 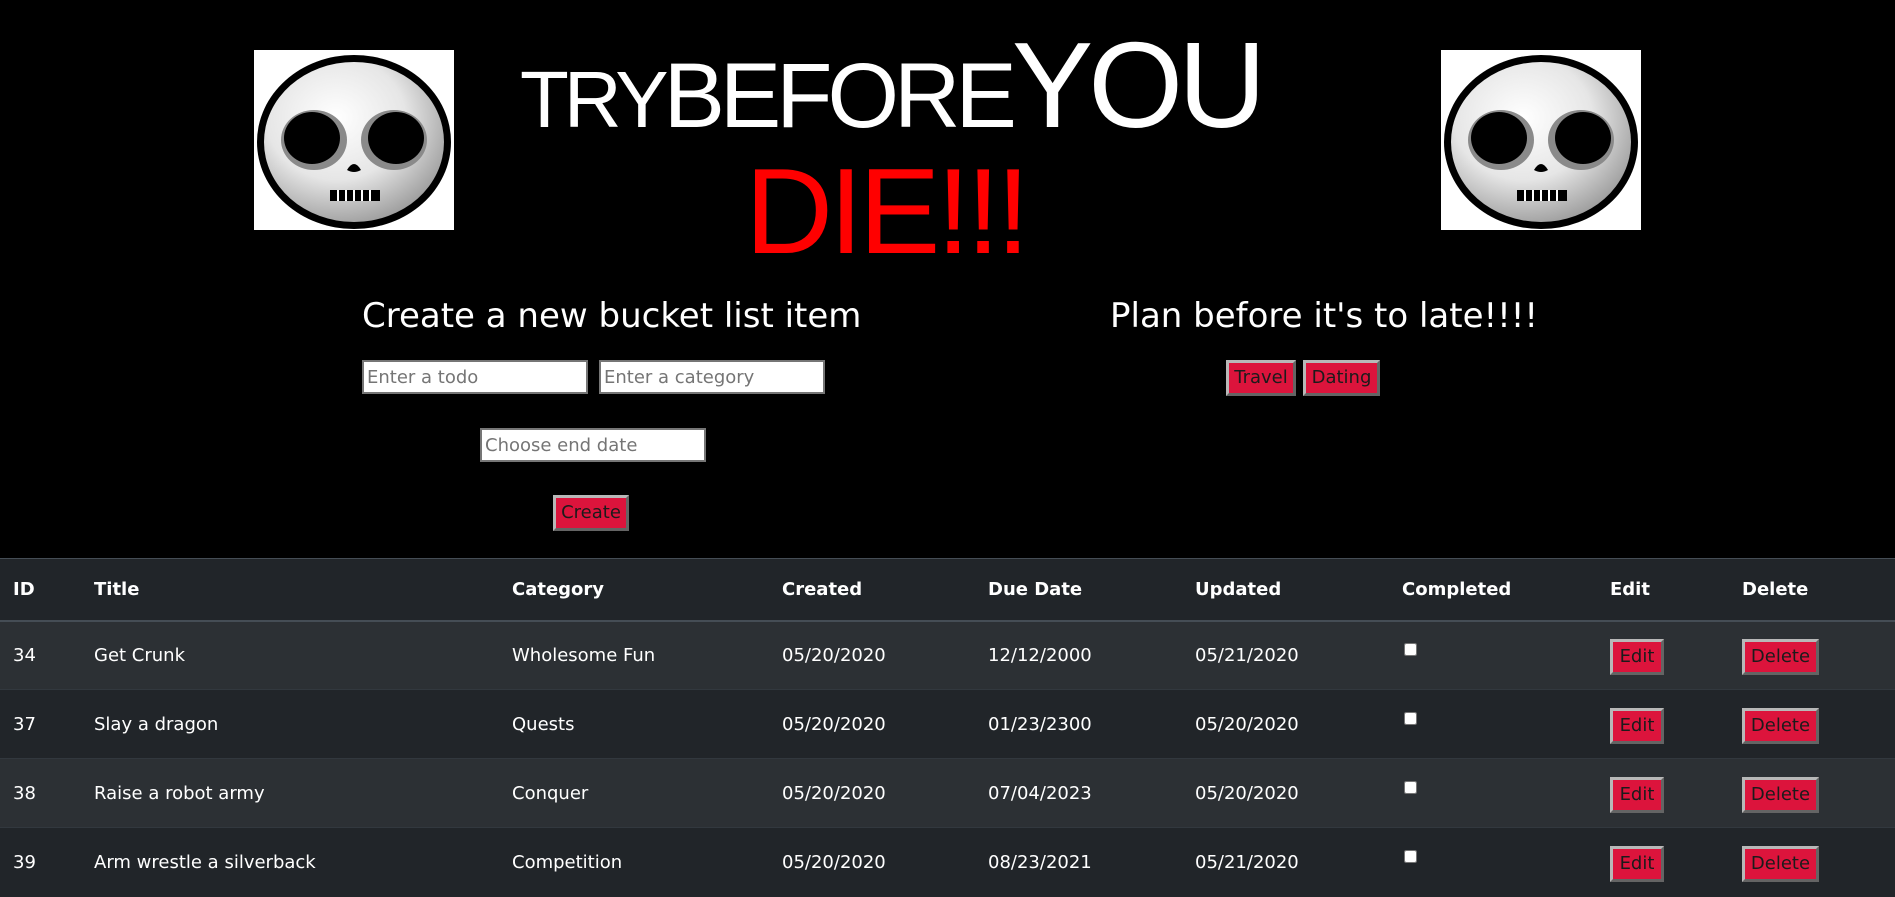 I want to click on cell-due-date: 08/23/2021, so click(x=1091, y=862).